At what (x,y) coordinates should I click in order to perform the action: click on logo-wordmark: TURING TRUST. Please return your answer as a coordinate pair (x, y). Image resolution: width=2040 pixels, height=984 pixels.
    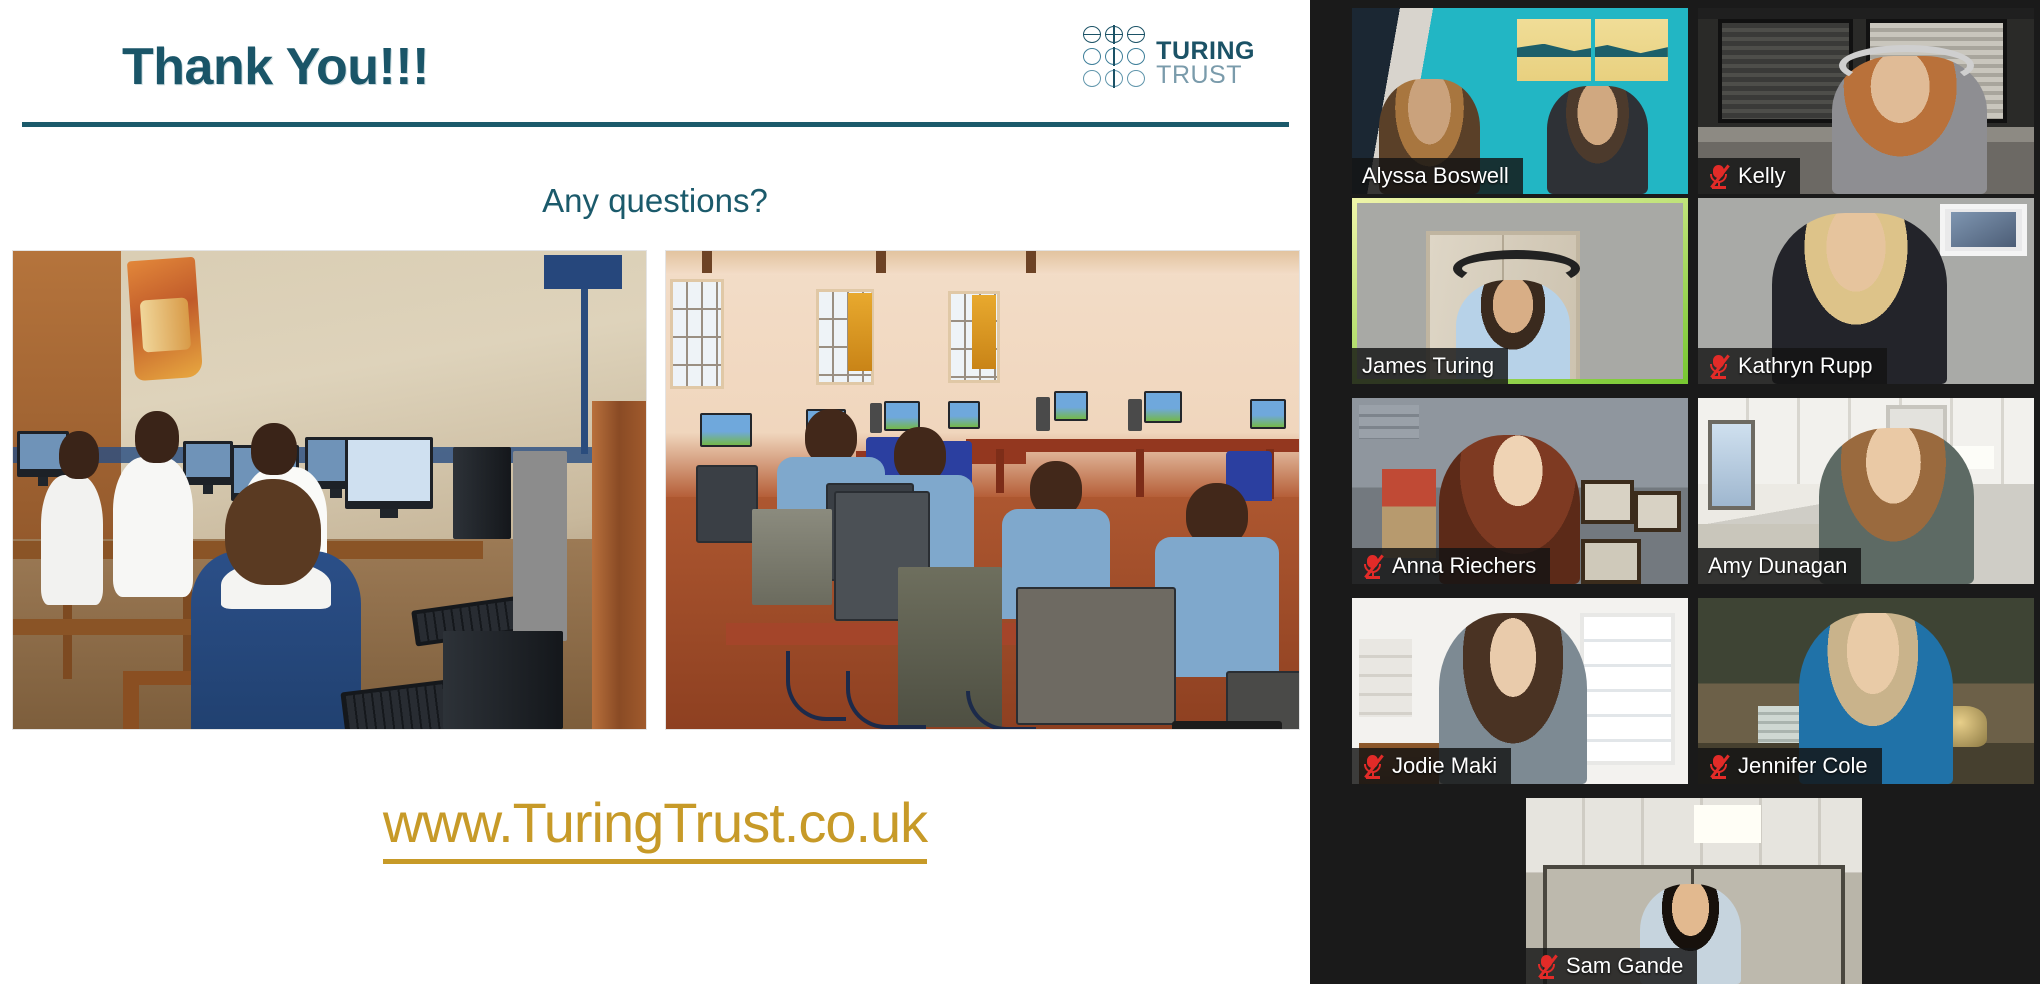
    Looking at the image, I should click on (1205, 57).